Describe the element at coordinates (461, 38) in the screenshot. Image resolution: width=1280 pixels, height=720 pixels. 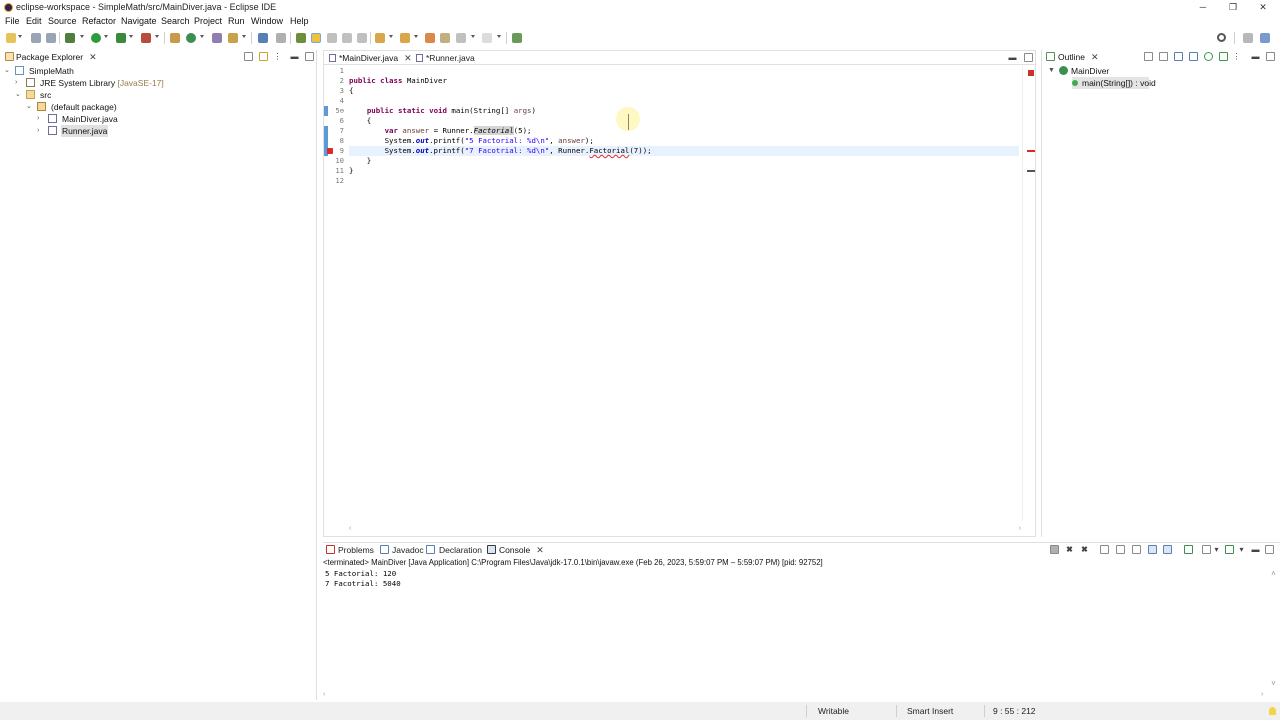
I see `back-icon` at that location.